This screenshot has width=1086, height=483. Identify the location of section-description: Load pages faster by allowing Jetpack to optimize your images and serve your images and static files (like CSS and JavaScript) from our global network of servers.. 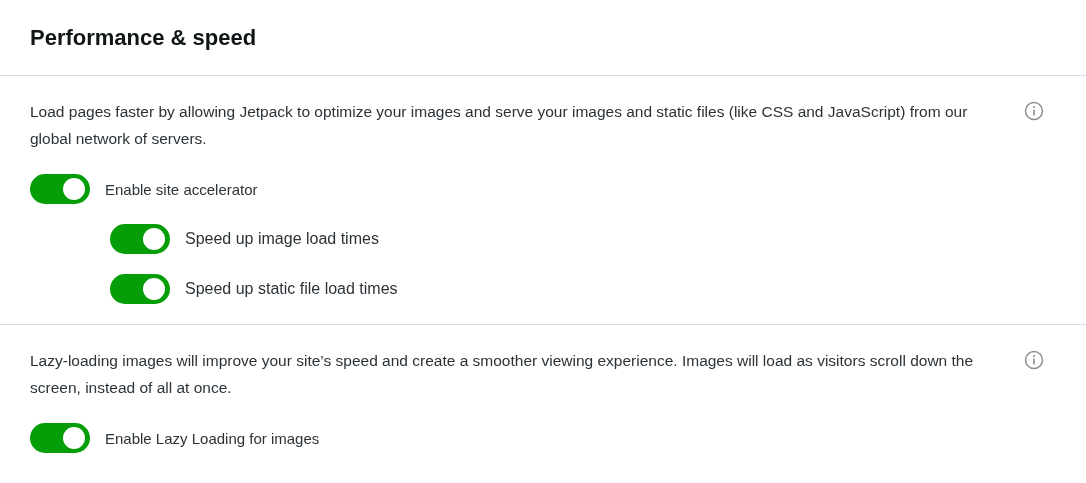
(499, 125).